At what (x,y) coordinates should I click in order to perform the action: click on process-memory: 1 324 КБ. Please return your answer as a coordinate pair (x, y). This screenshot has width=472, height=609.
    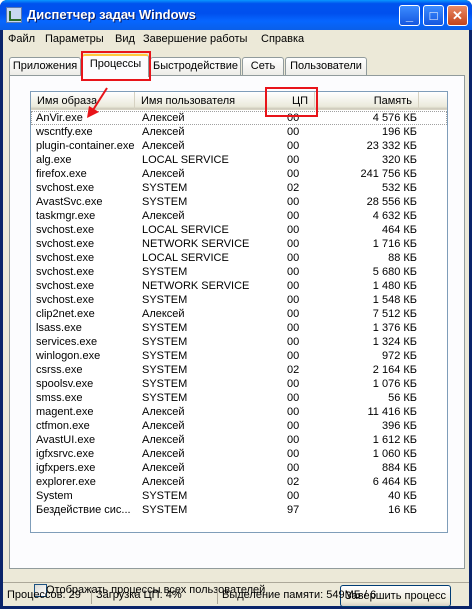
    Looking at the image, I should click on (394, 342).